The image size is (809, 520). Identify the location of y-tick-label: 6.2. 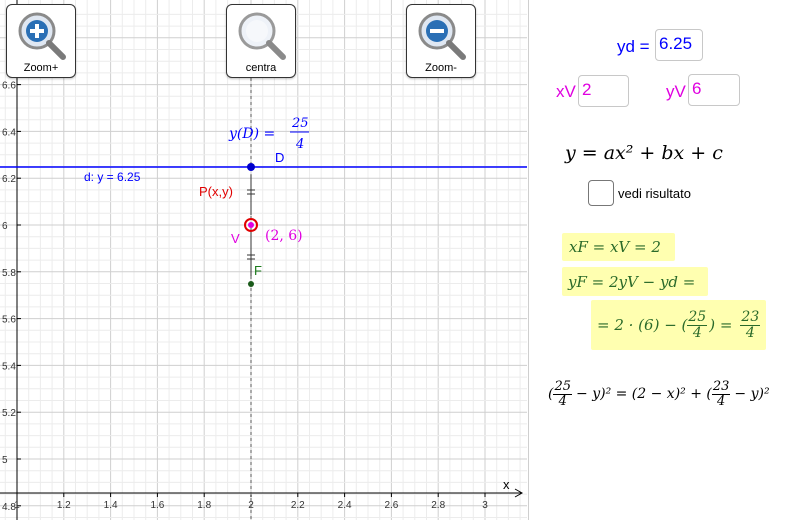
(9, 179).